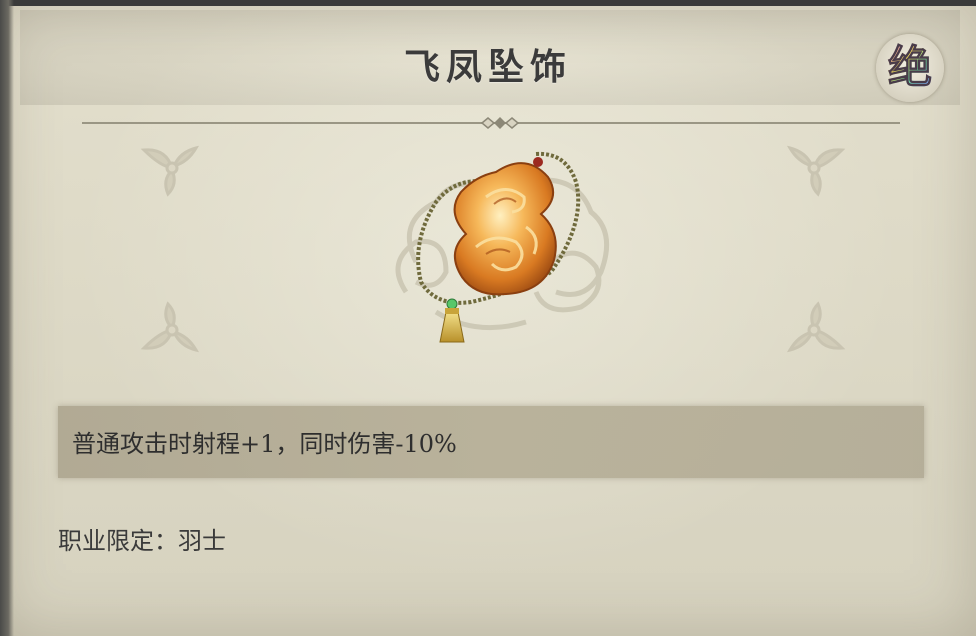  I want to click on class-restriction: 职业限定：羽士, so click(142, 541).